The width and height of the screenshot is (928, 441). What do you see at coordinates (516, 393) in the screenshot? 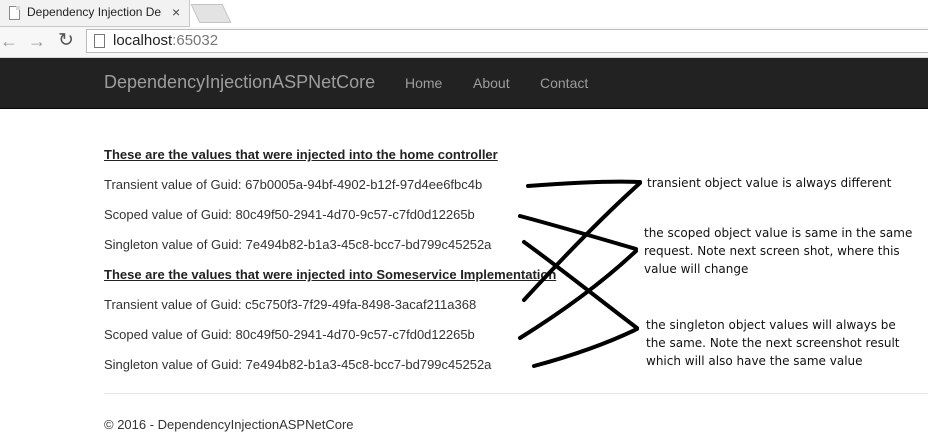
I see `footer-divider` at bounding box center [516, 393].